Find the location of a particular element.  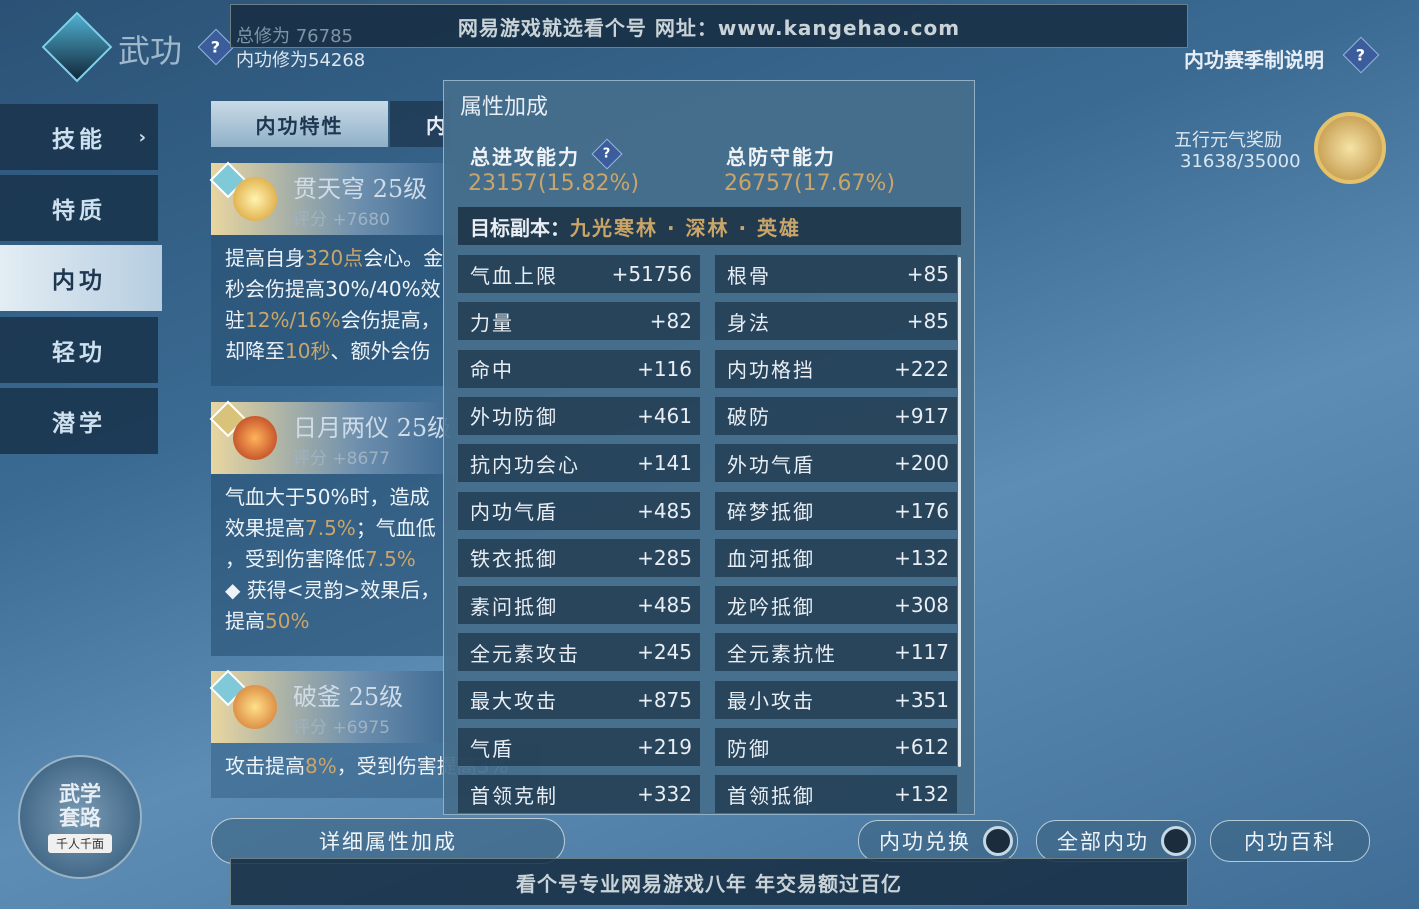

stat-label: 铁衣抵御 is located at coordinates (514, 559).